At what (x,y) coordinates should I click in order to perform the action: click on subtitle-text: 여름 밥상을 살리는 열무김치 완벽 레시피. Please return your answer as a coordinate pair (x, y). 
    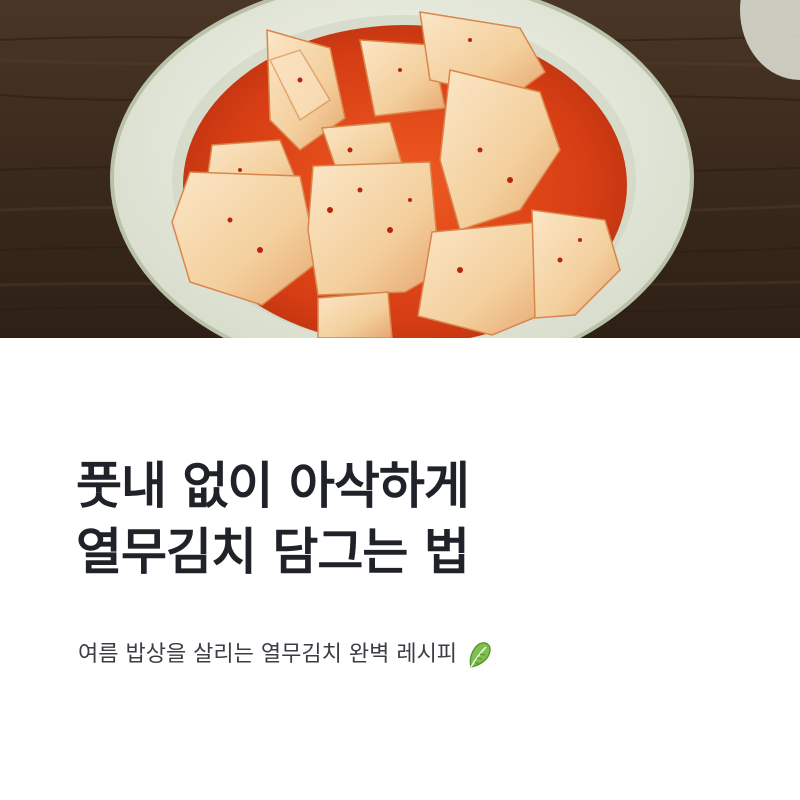
    Looking at the image, I should click on (268, 654).